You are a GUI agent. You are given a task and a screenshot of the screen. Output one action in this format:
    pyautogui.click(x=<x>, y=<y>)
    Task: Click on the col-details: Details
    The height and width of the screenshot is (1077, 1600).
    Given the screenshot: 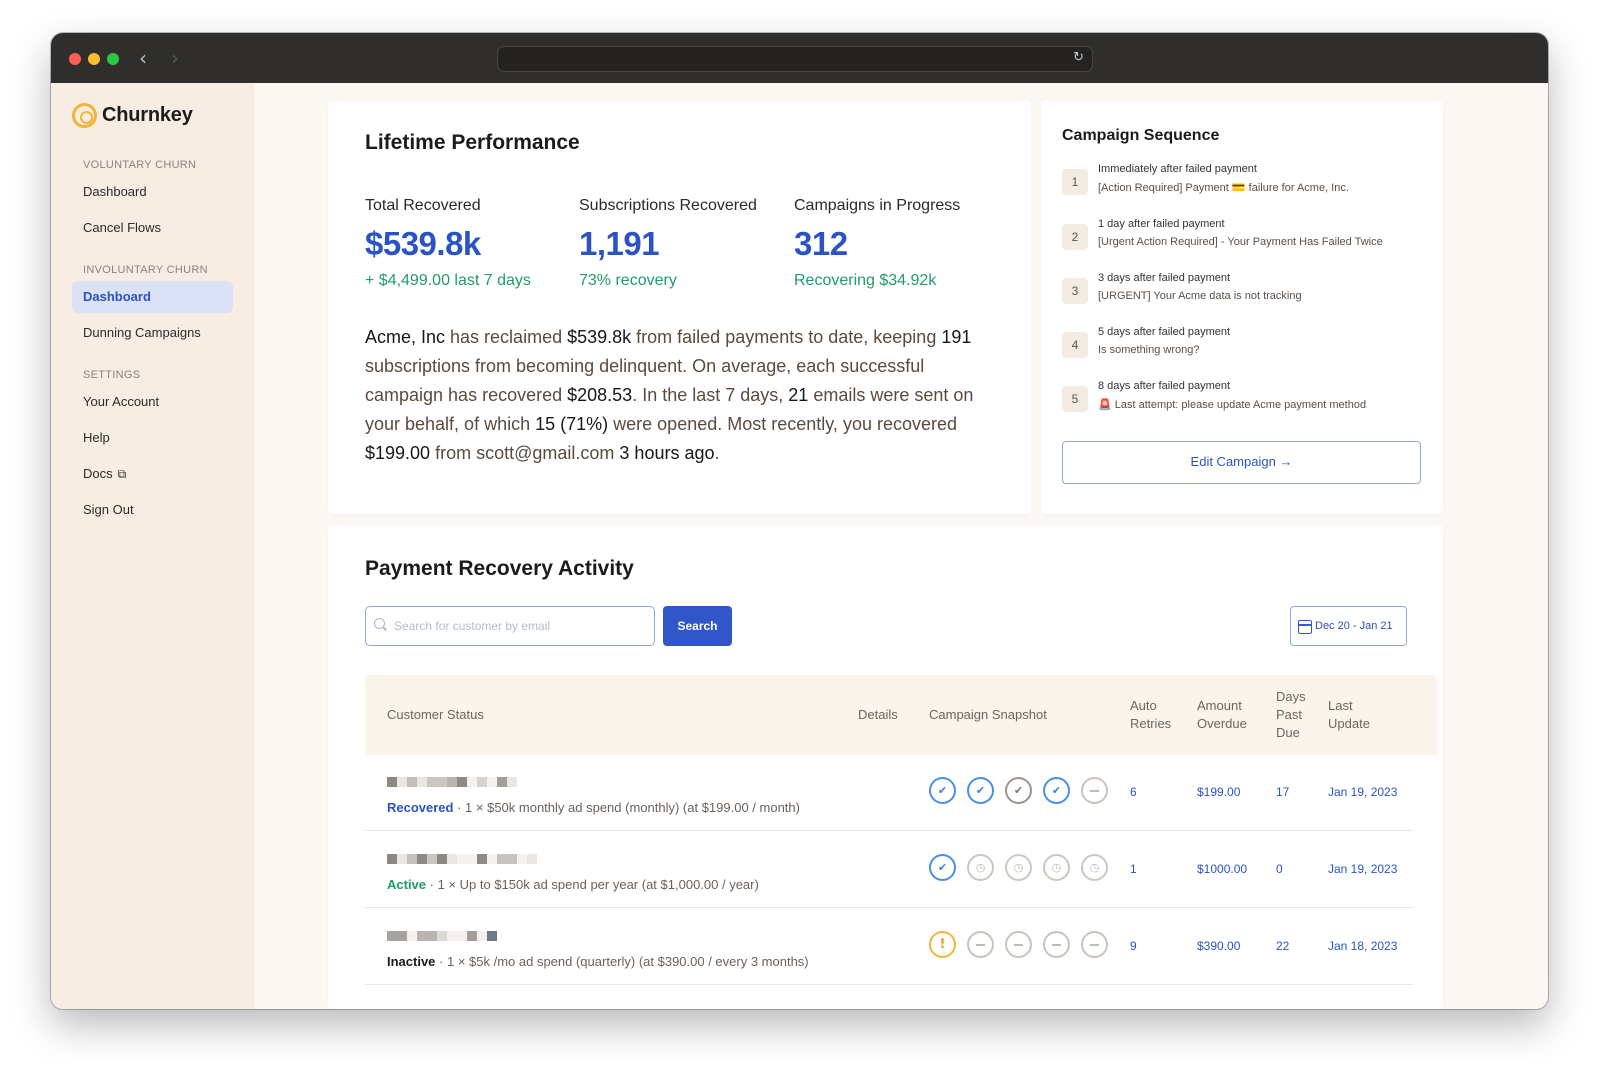 What is the action you would take?
    pyautogui.click(x=878, y=715)
    